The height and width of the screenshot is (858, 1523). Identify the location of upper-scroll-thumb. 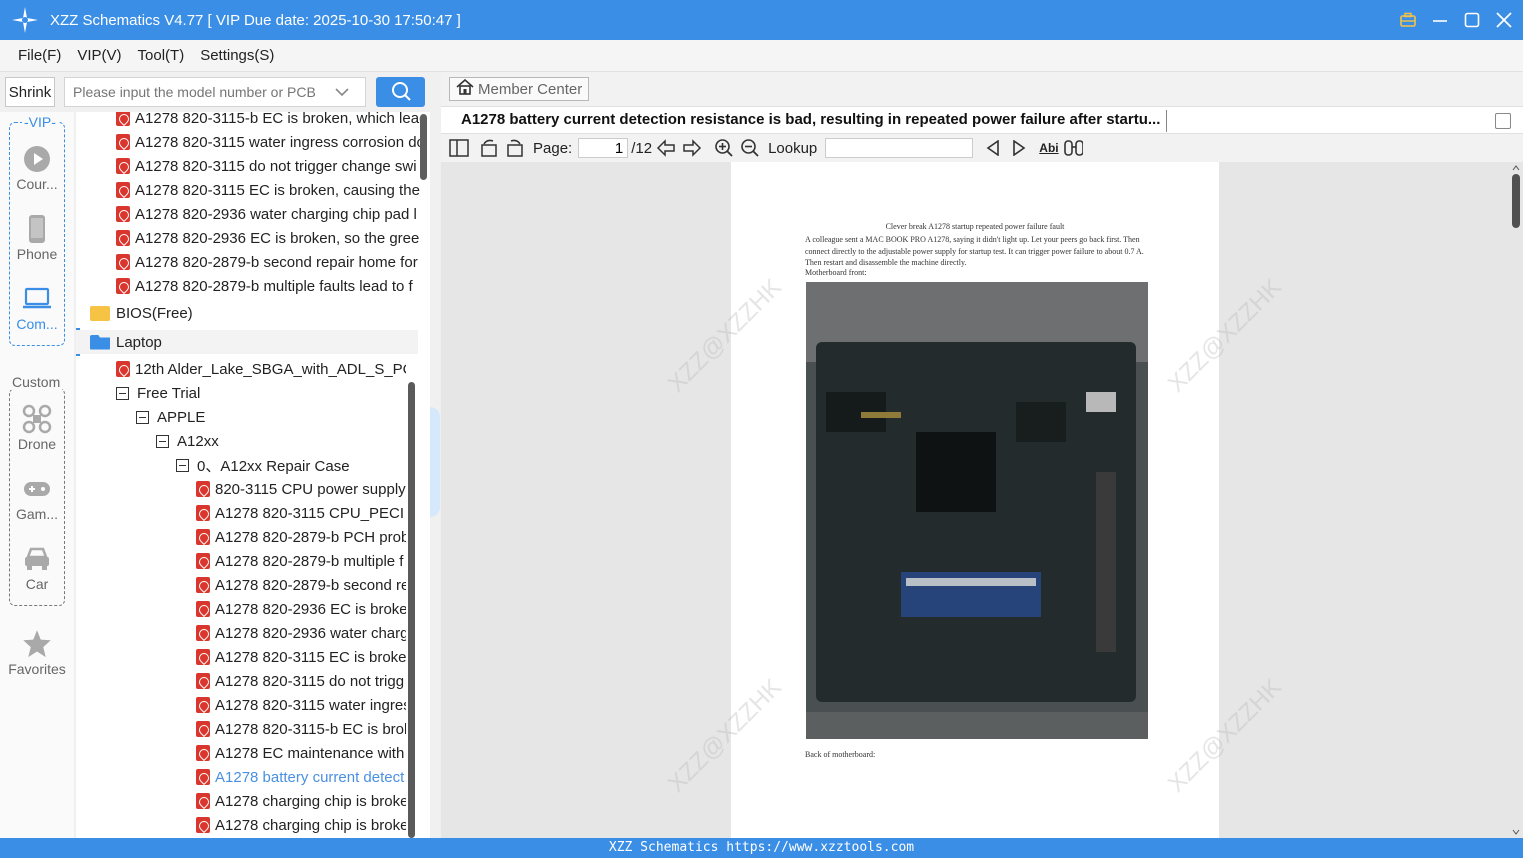
(423, 147).